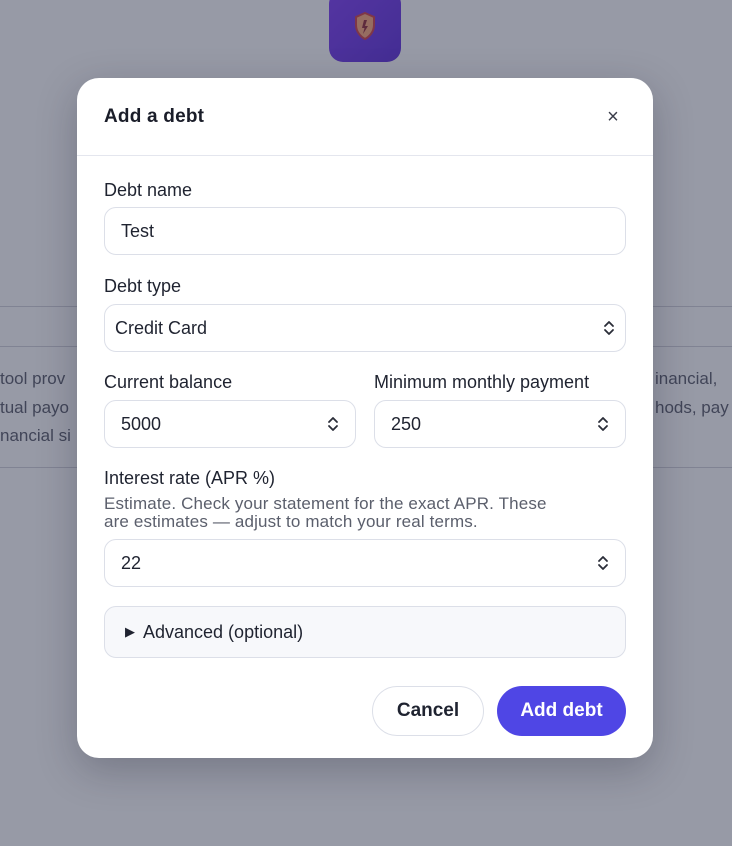  What do you see at coordinates (365, 632) in the screenshot?
I see `advanced-options-toggle: ▶ Advanced (optional)` at bounding box center [365, 632].